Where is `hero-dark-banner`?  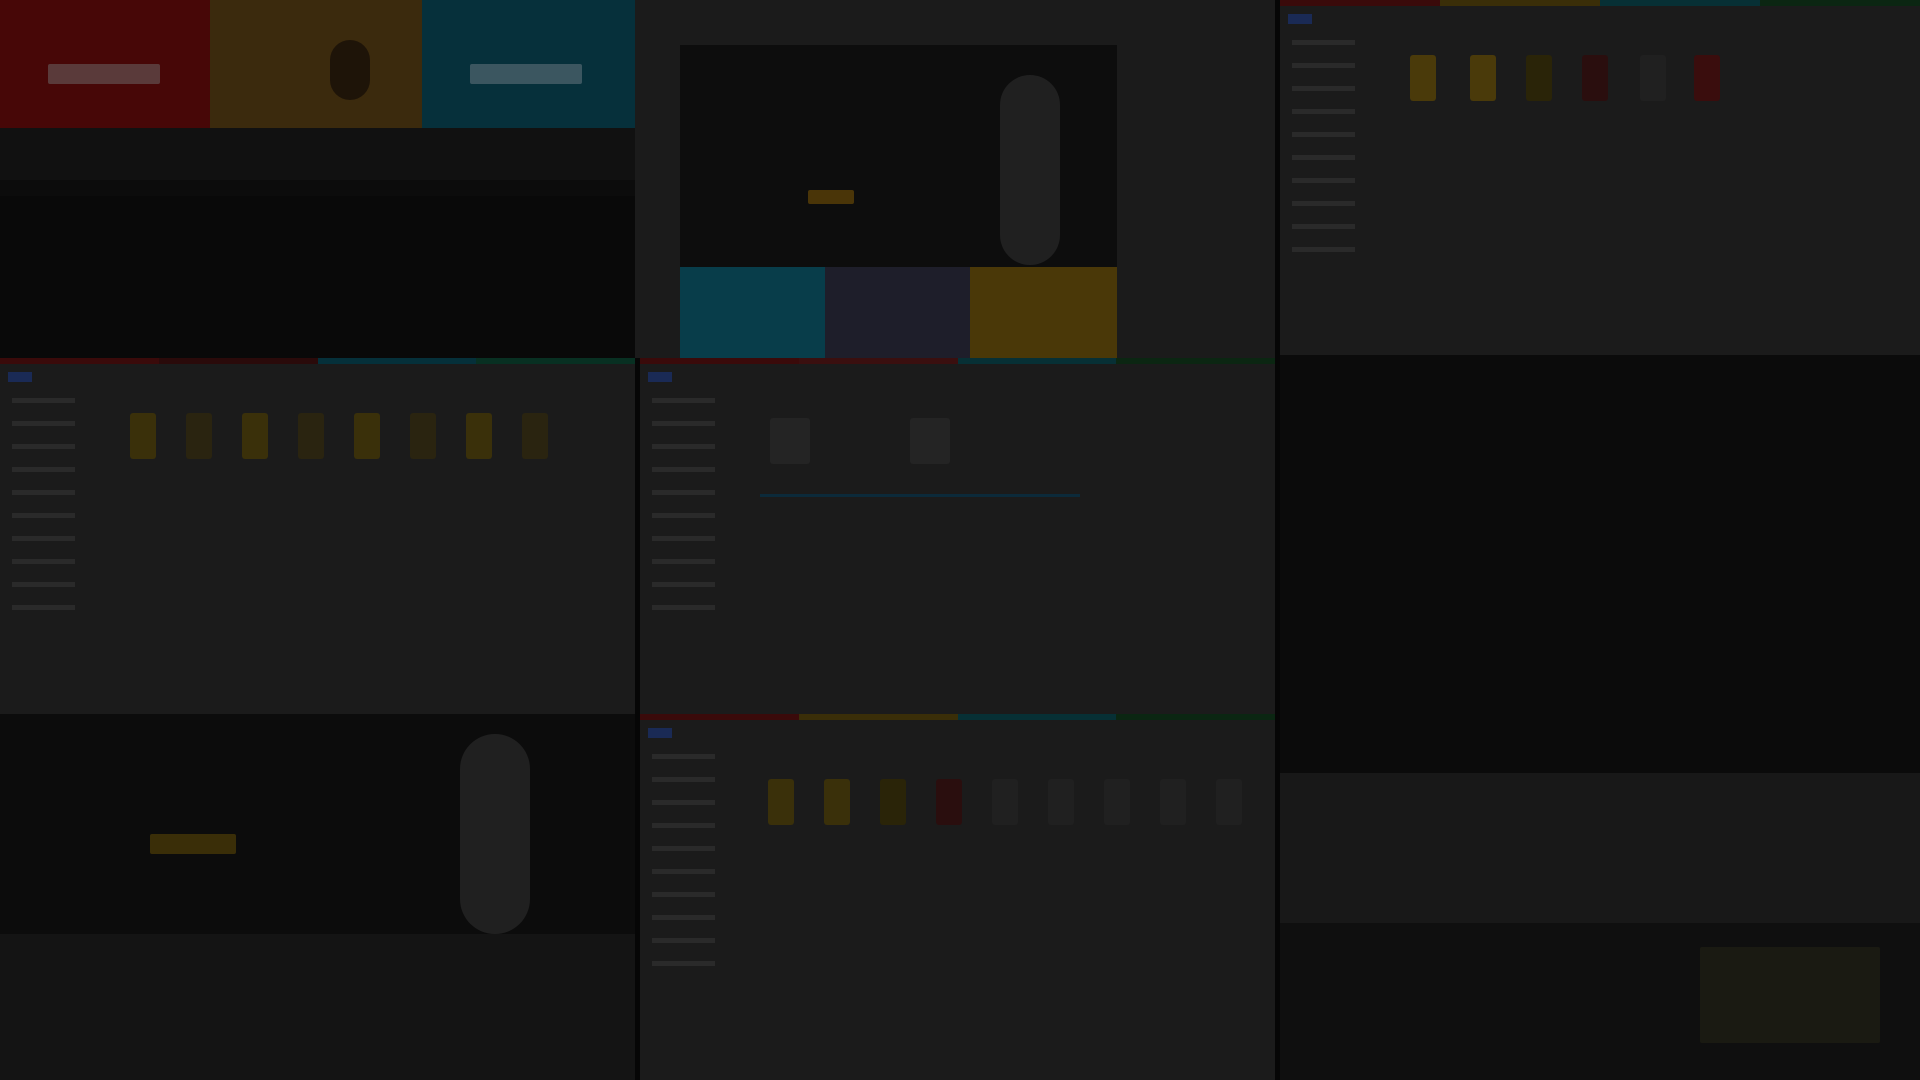 hero-dark-banner is located at coordinates (898, 156).